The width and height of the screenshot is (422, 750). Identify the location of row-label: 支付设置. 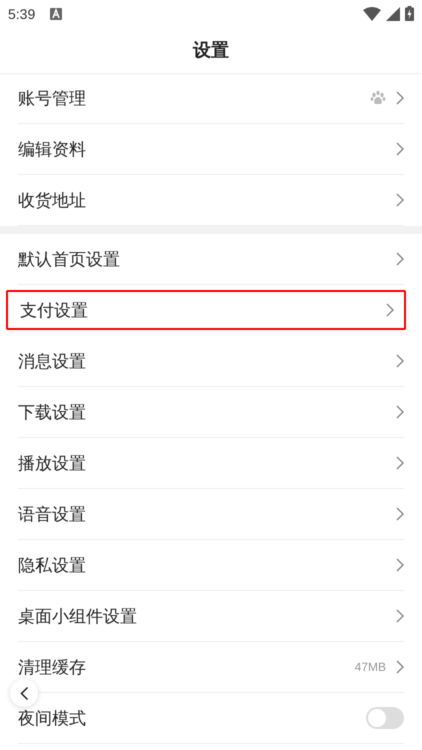
(54, 311).